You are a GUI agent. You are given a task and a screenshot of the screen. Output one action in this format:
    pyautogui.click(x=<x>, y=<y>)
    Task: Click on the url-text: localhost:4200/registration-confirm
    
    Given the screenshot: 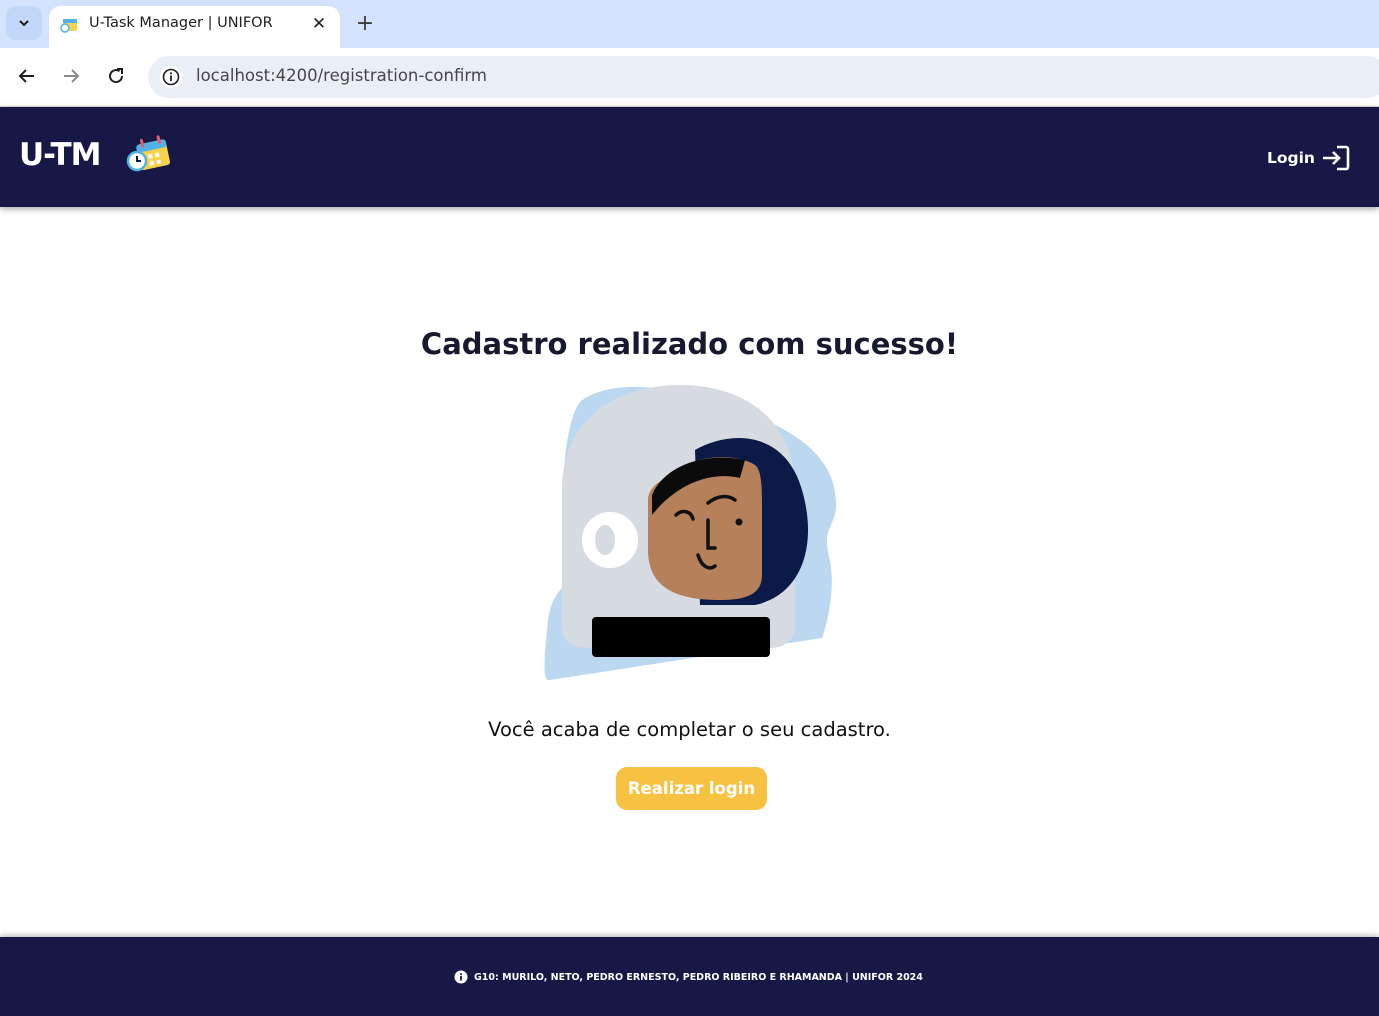 What is the action you would take?
    pyautogui.click(x=341, y=75)
    